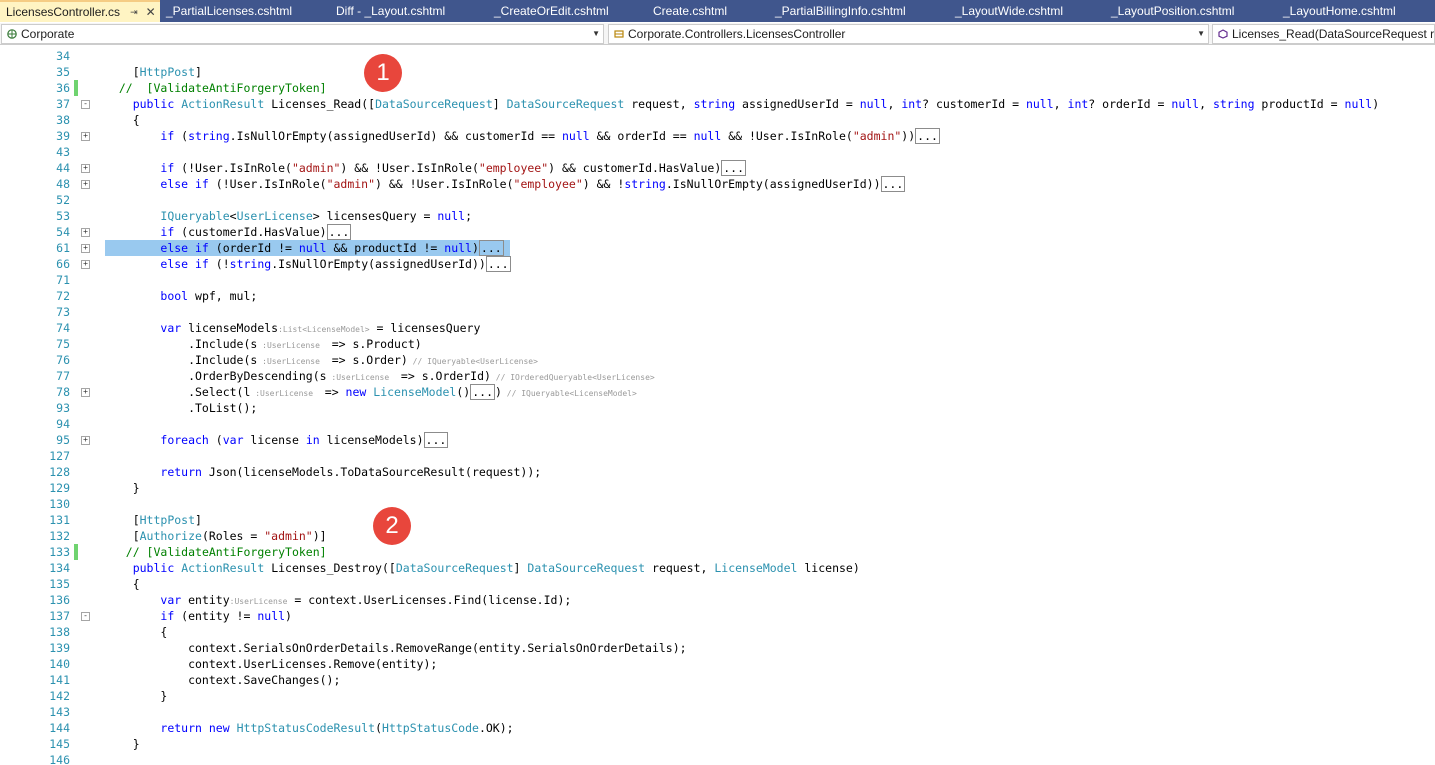 The width and height of the screenshot is (1435, 765). I want to click on code-line: 36 // [ValidateAntiForgeryToken], so click(717, 88).